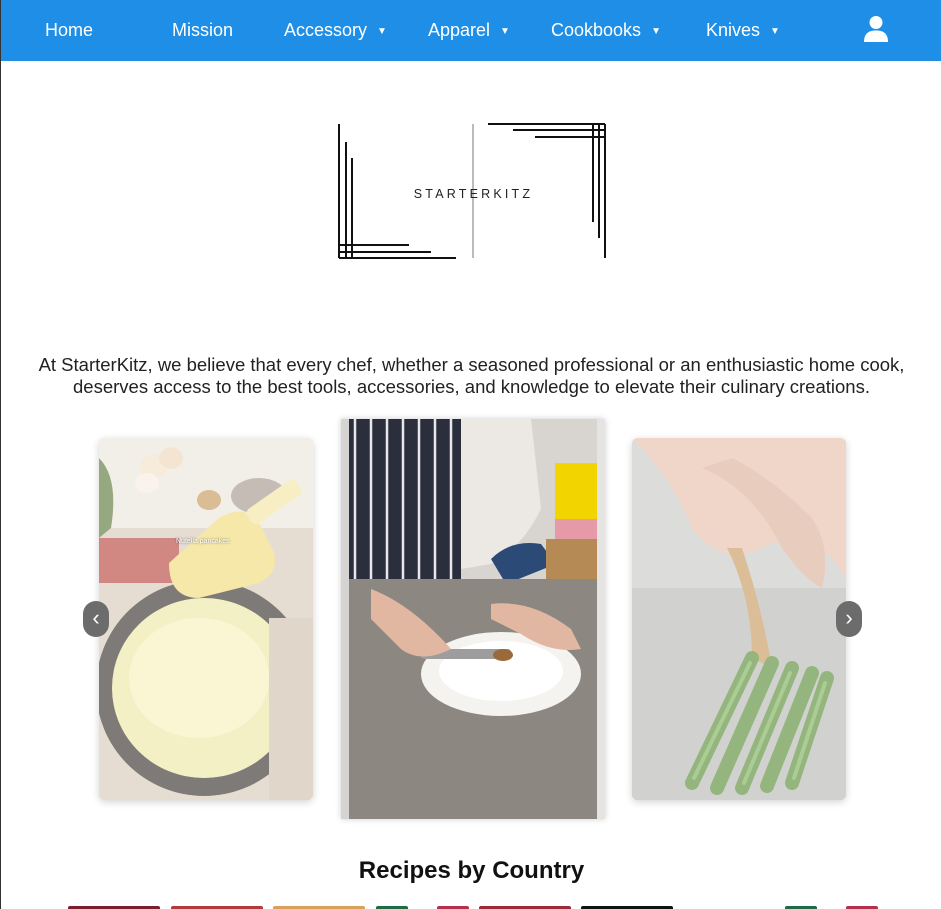 Image resolution: width=941 pixels, height=909 pixels. I want to click on nav-cookbooks-label: Cookbooks, so click(596, 30).